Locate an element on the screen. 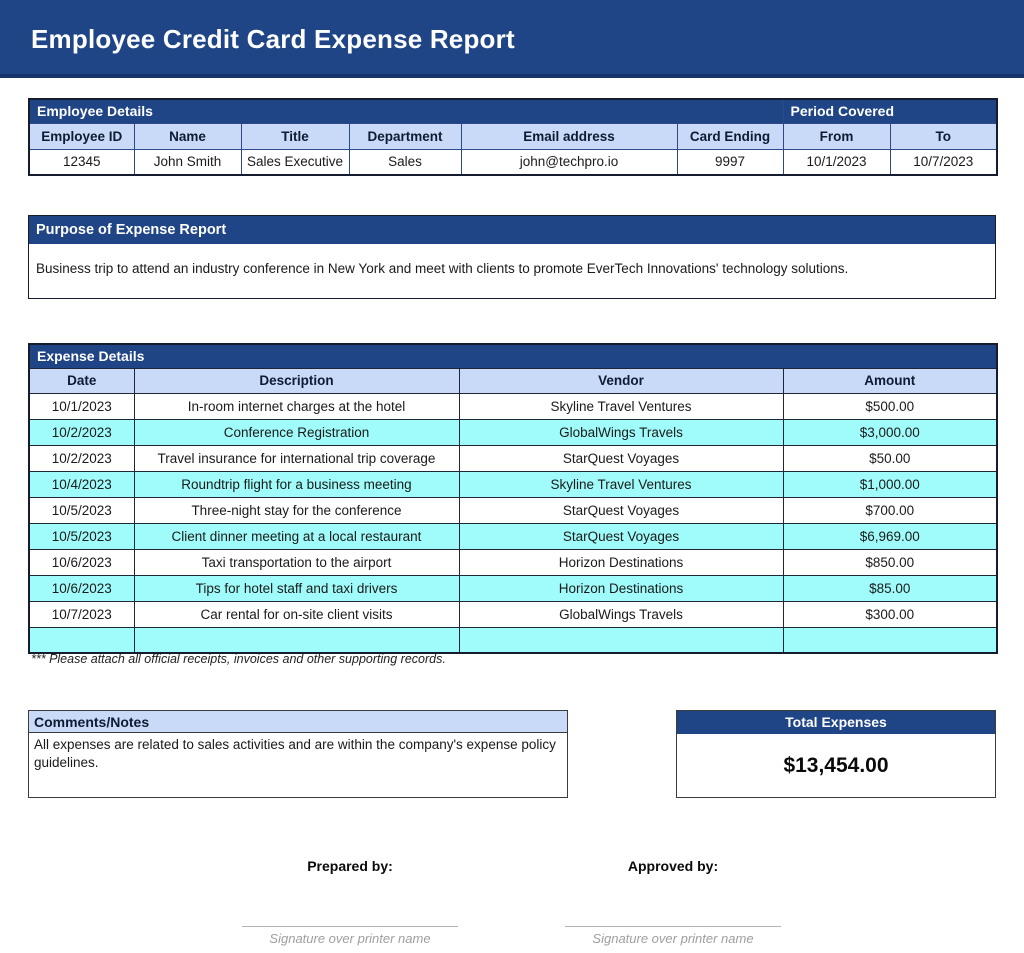  expense-description-cell: Car rental for on-site client visits is located at coordinates (296, 614).